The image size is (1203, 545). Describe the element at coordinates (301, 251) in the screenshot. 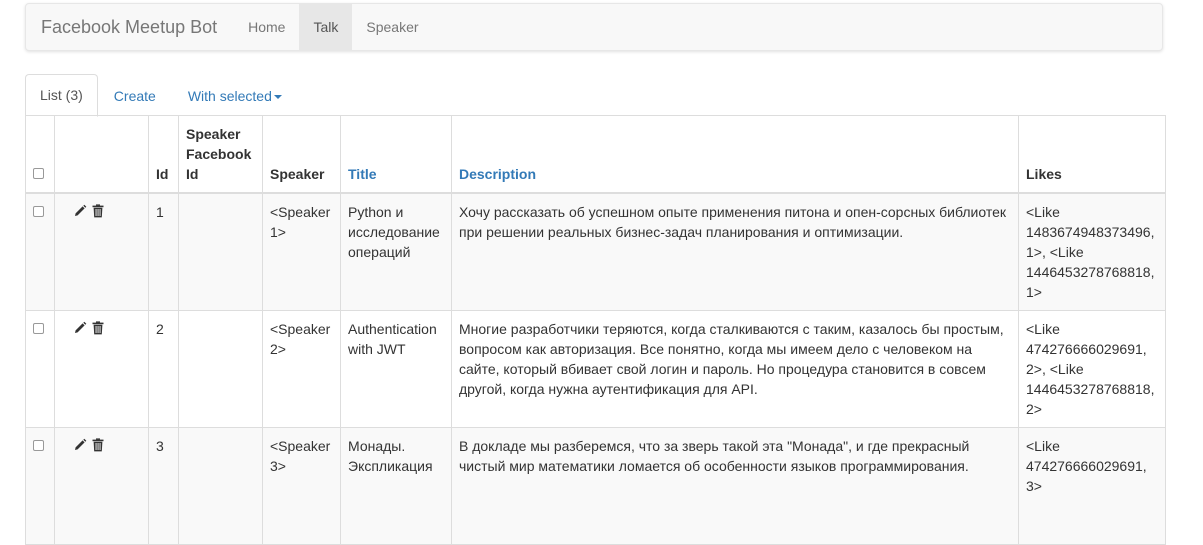

I see `cell-speaker: <Speaker 1>` at that location.